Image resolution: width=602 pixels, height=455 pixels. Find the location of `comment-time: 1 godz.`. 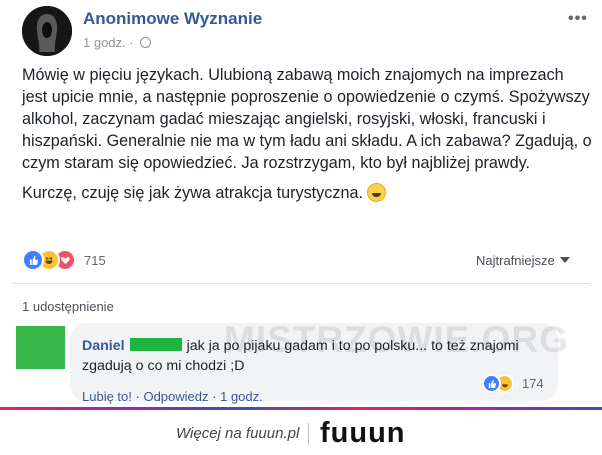

comment-time: 1 godz. is located at coordinates (241, 396).